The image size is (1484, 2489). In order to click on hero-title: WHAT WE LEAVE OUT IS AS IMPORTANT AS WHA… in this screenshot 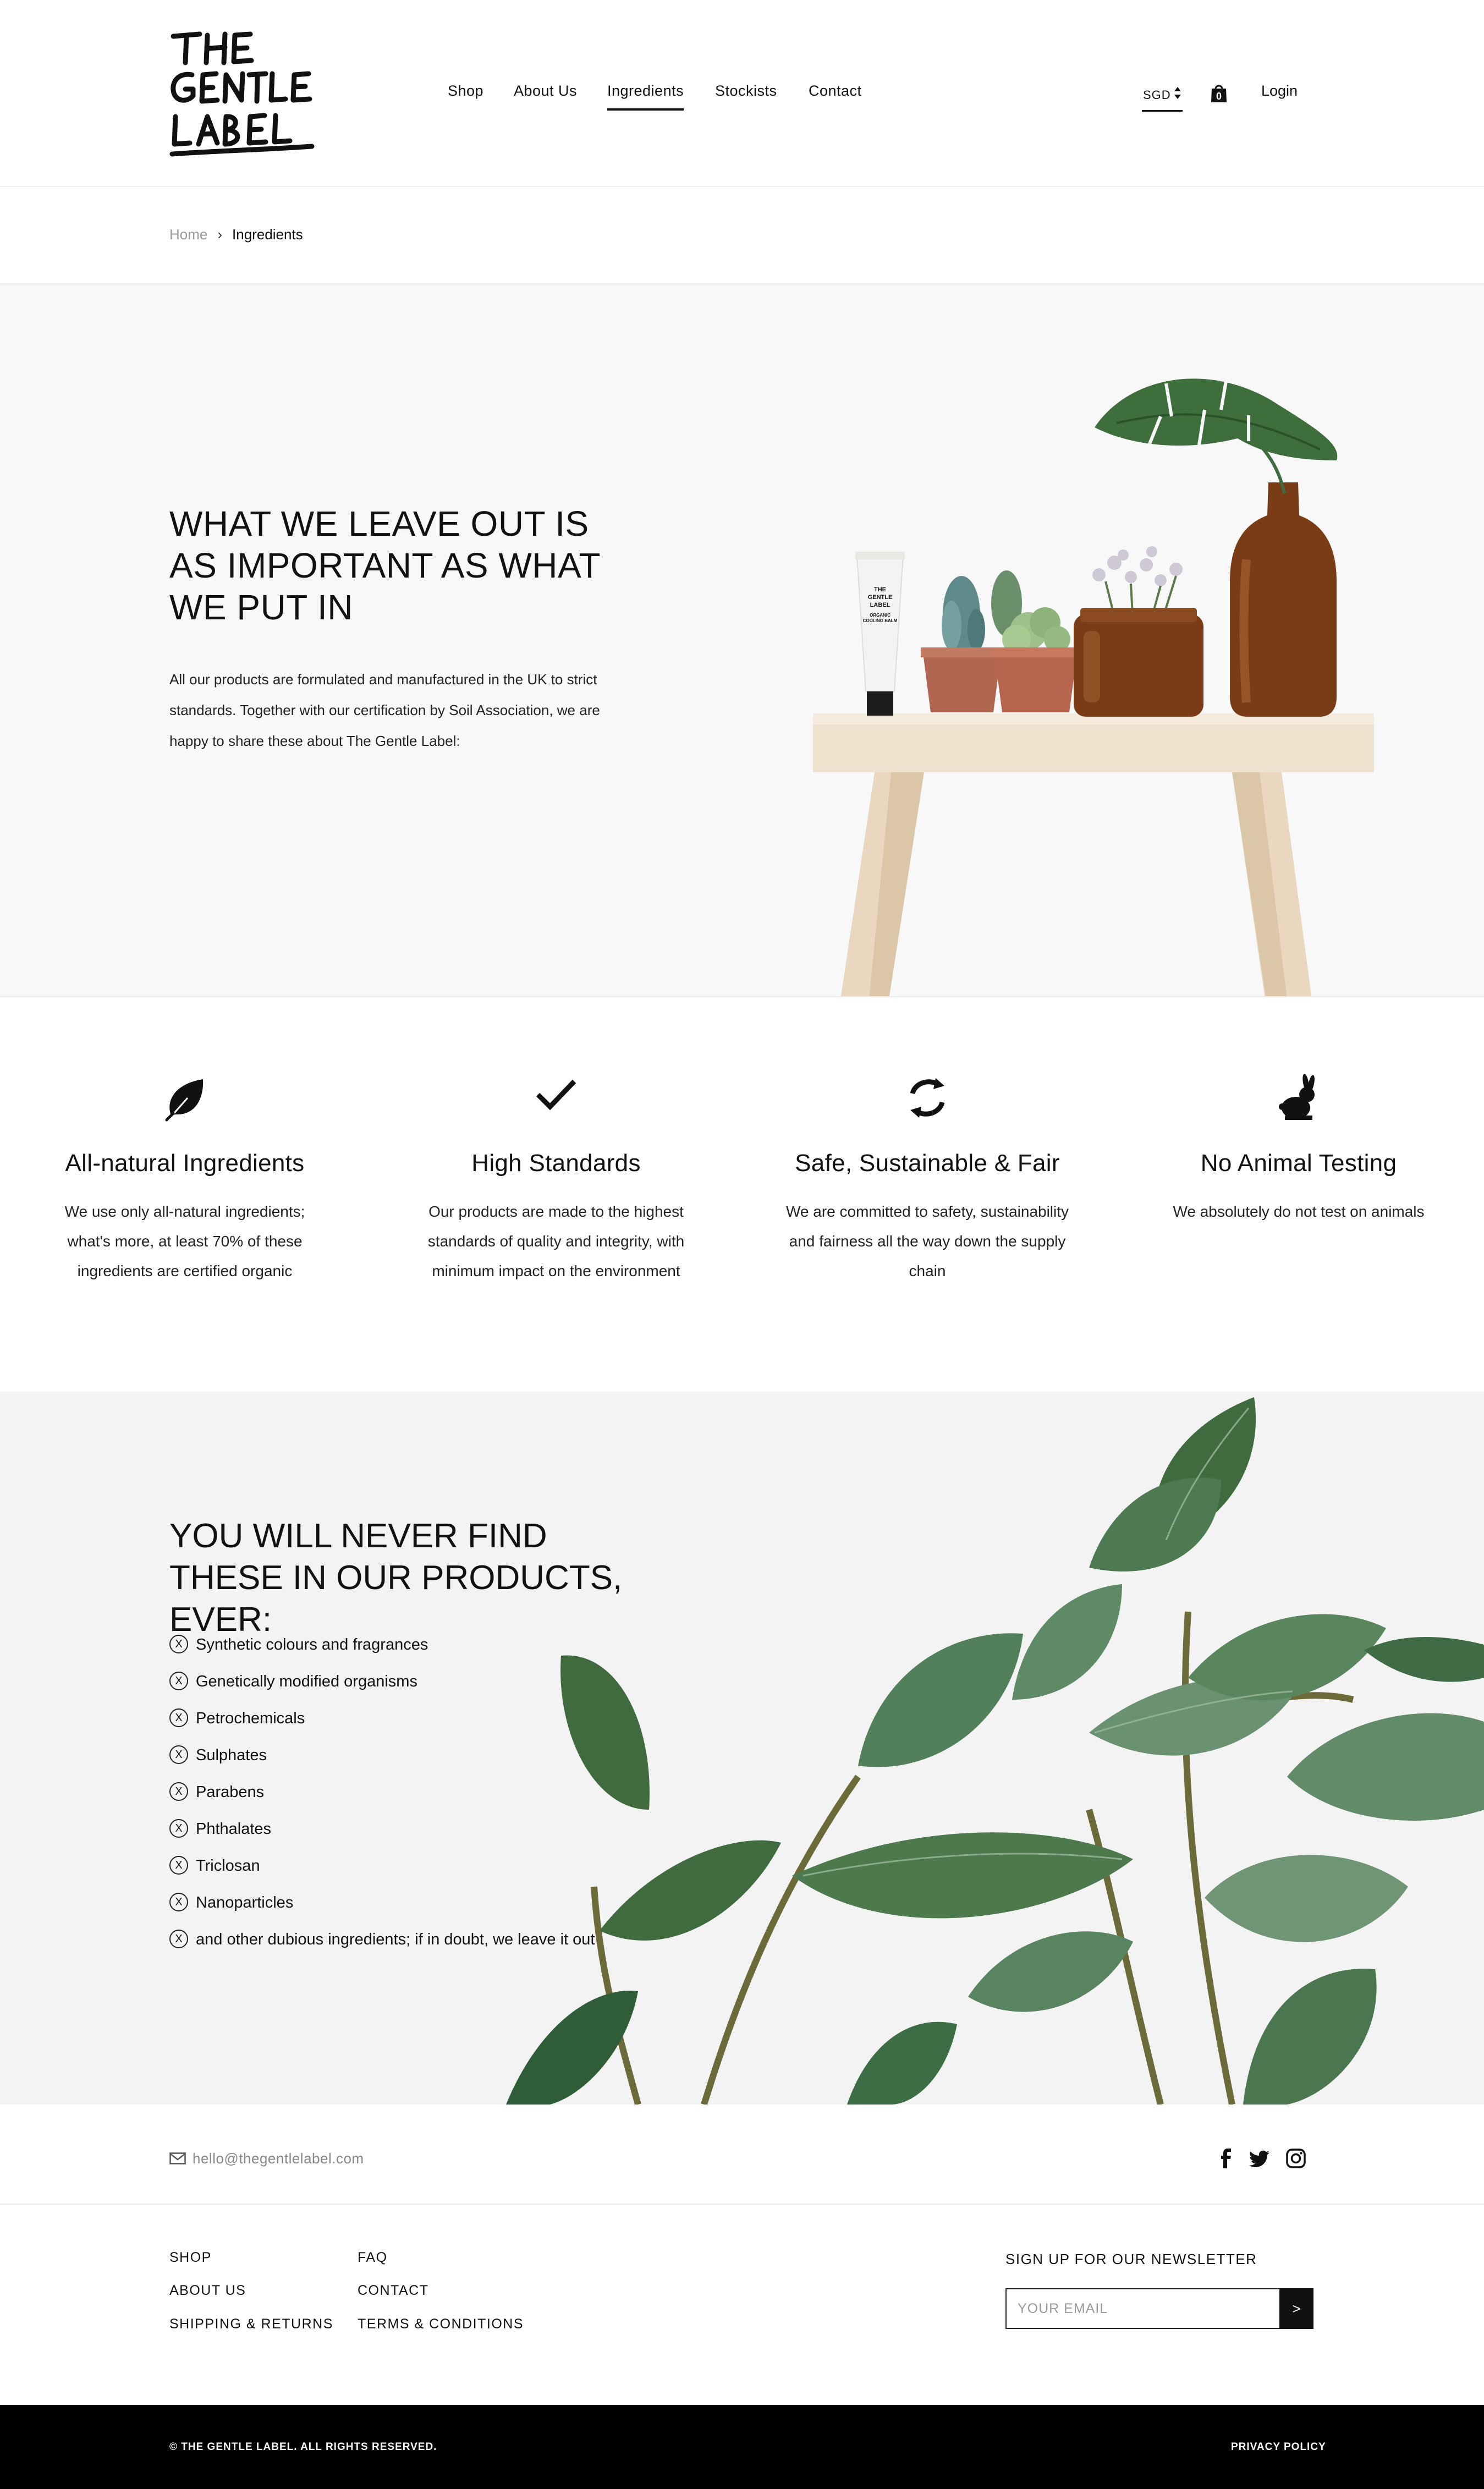, I will do `click(384, 565)`.